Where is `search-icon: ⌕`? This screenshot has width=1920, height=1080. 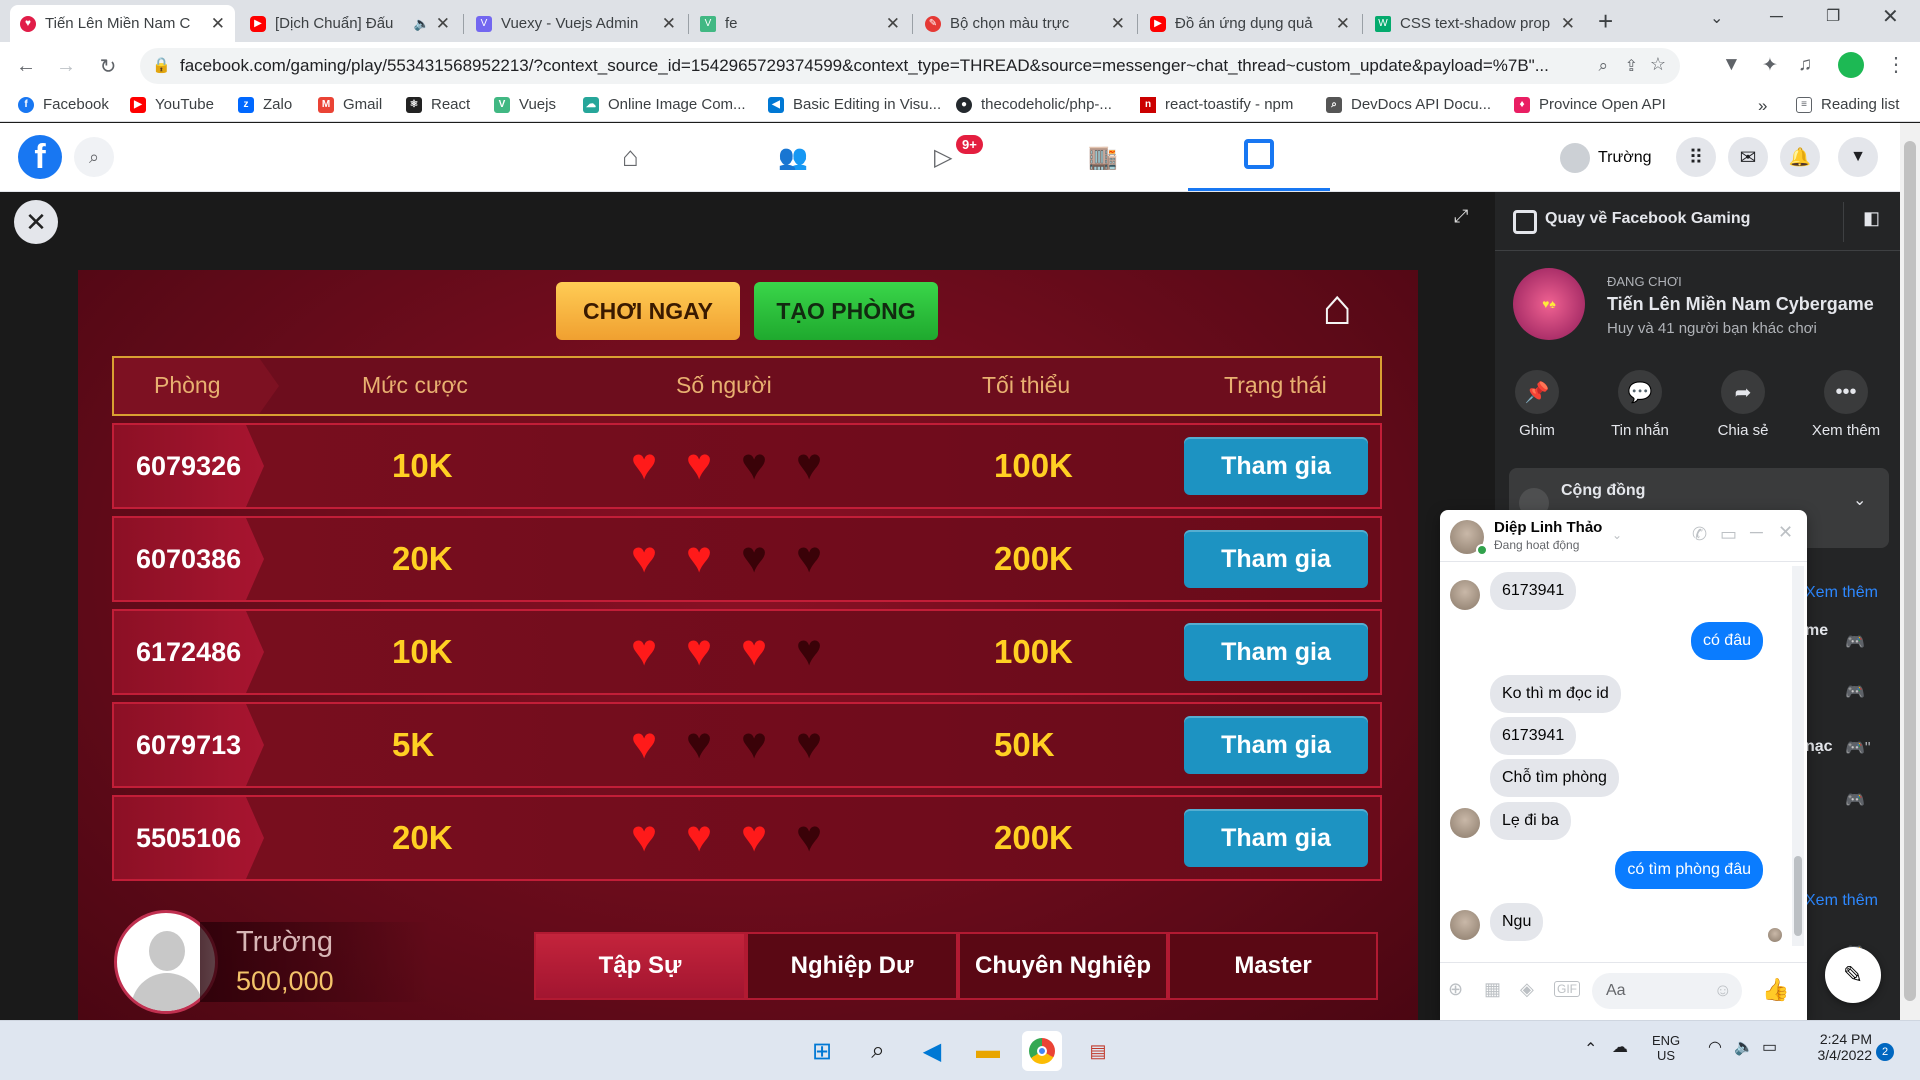 search-icon: ⌕ is located at coordinates (878, 1051).